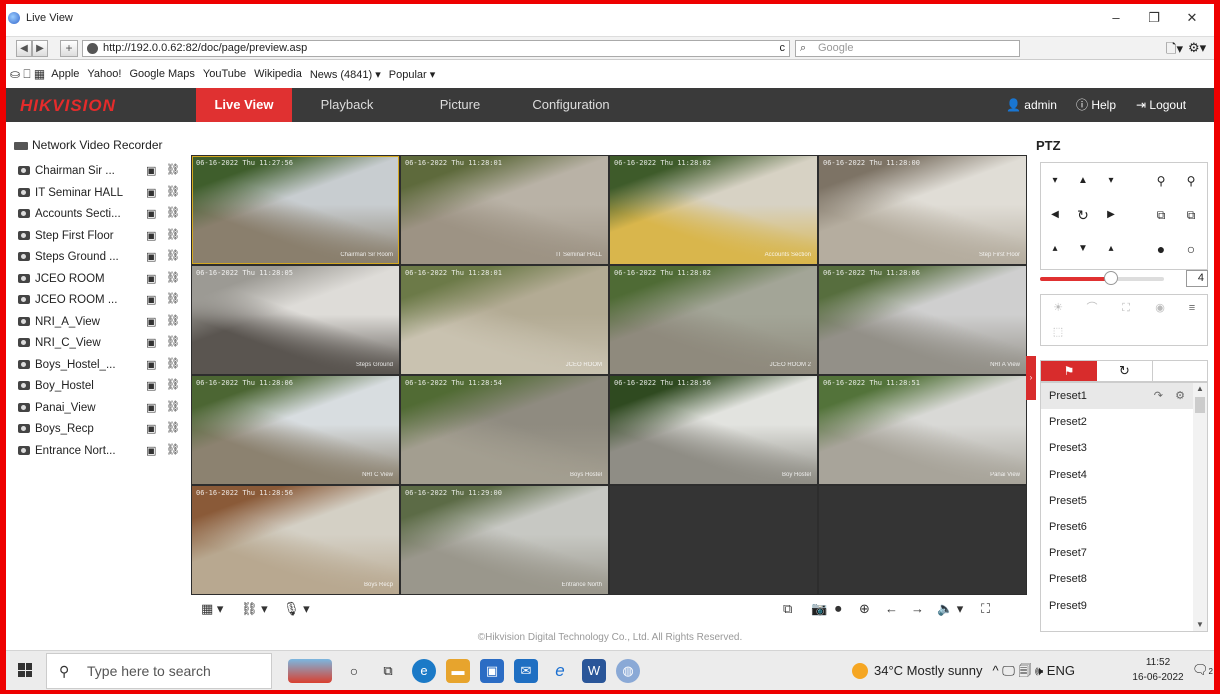 Image resolution: width=1220 pixels, height=694 pixels. Describe the element at coordinates (864, 609) in the screenshot. I see `digital-zoom-icon: ⊕` at that location.